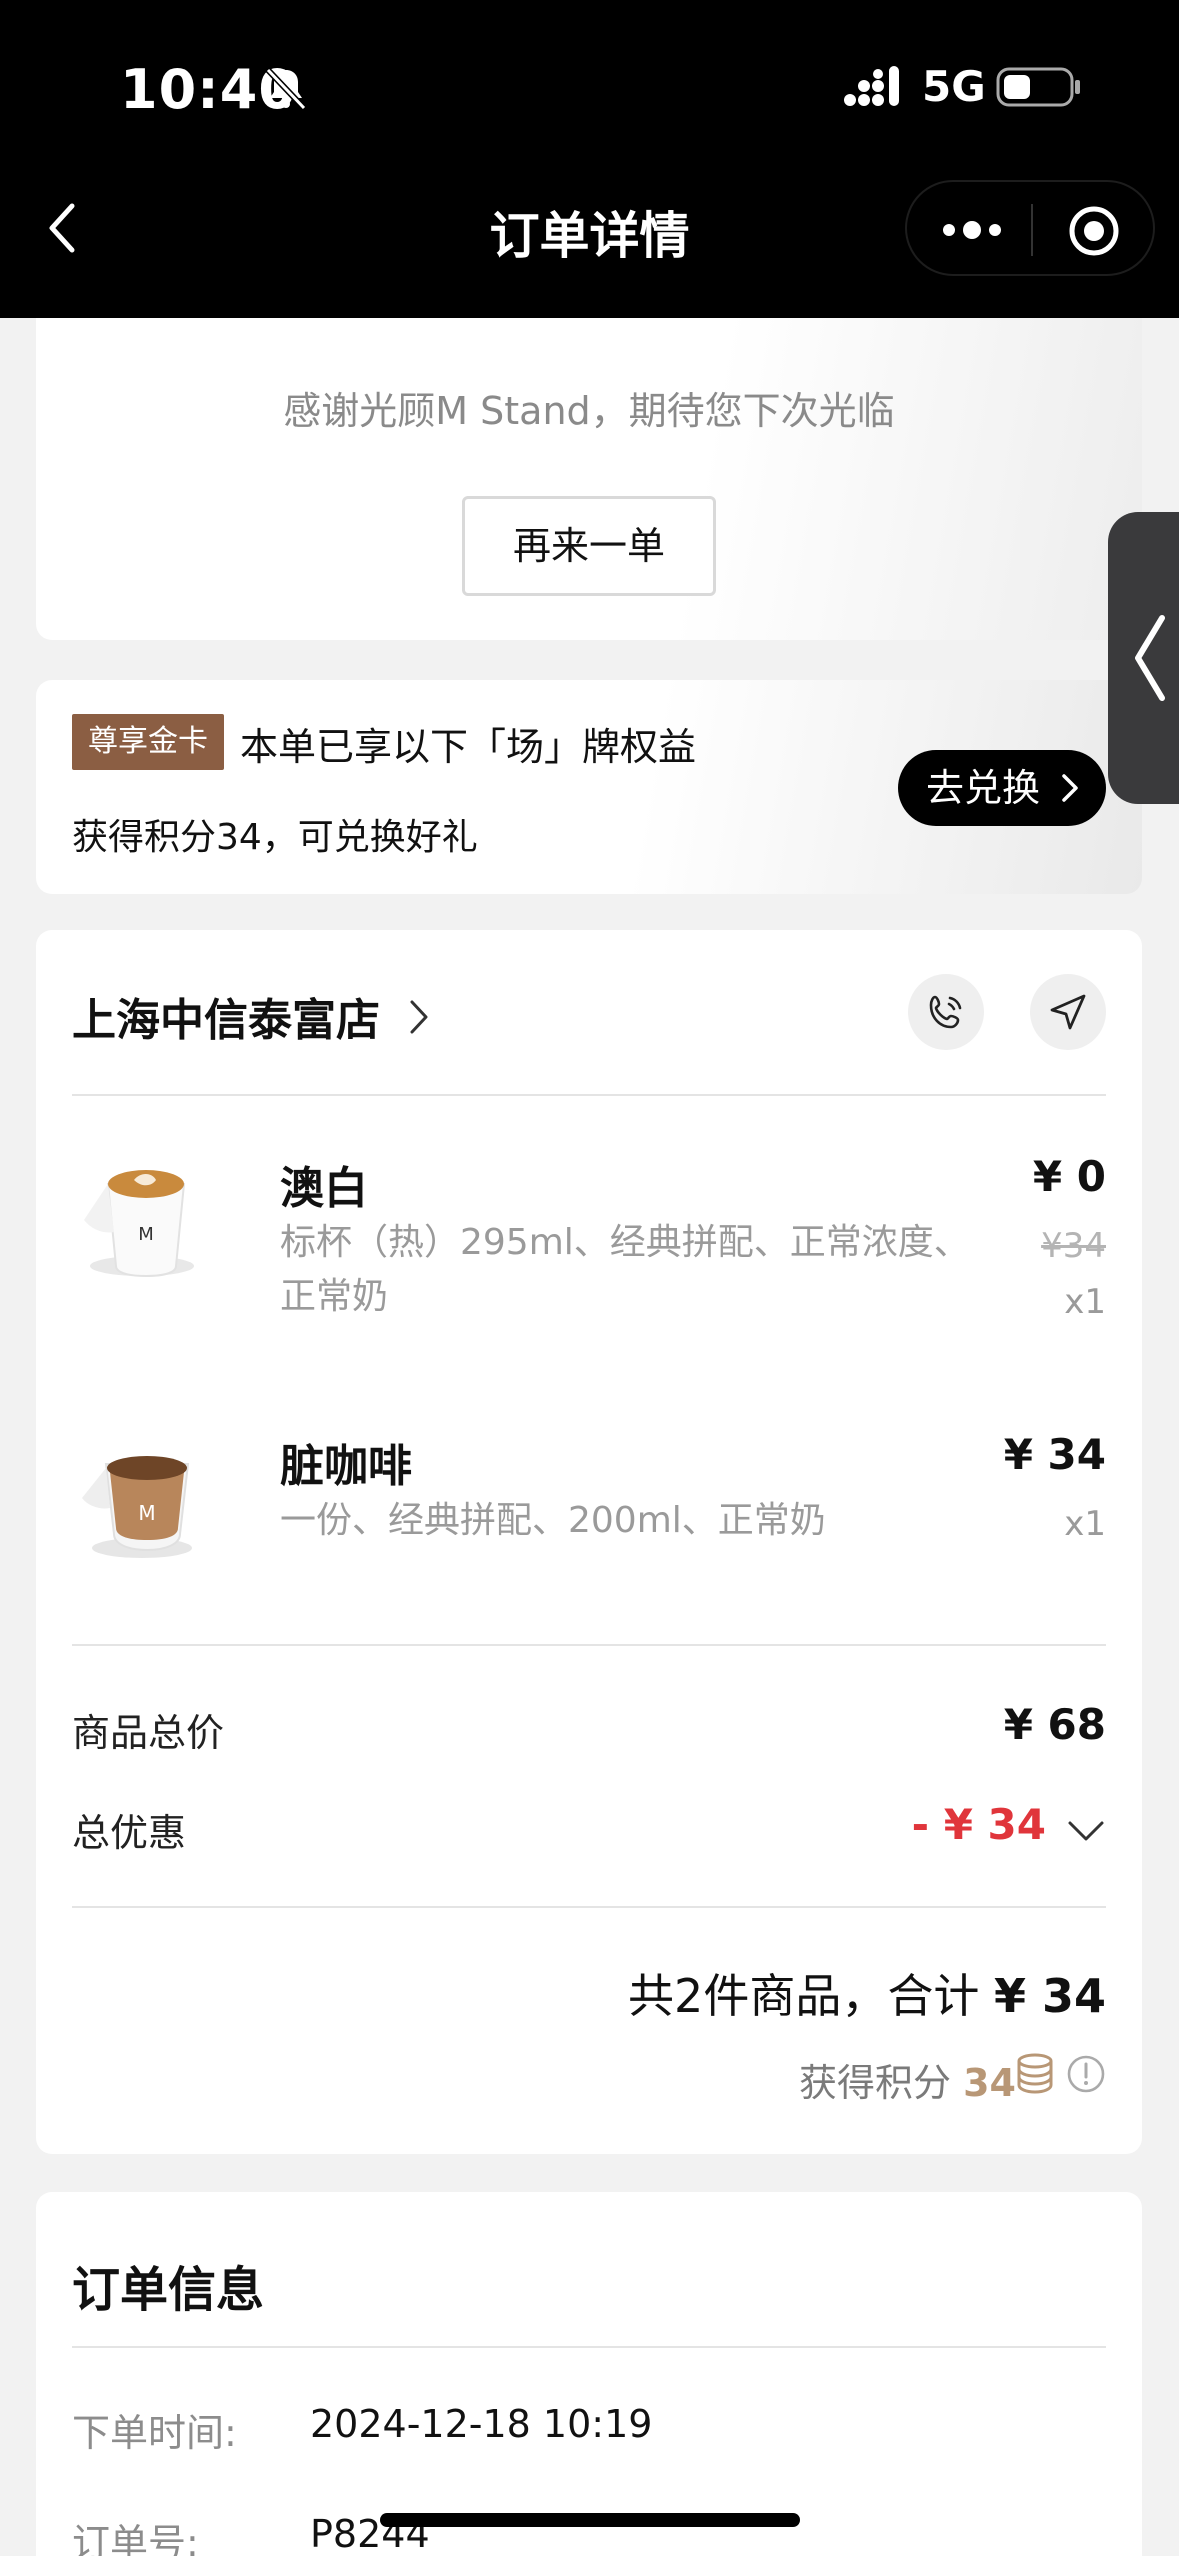 The width and height of the screenshot is (1179, 2556). What do you see at coordinates (1086, 2074) in the screenshot?
I see `info-icon` at bounding box center [1086, 2074].